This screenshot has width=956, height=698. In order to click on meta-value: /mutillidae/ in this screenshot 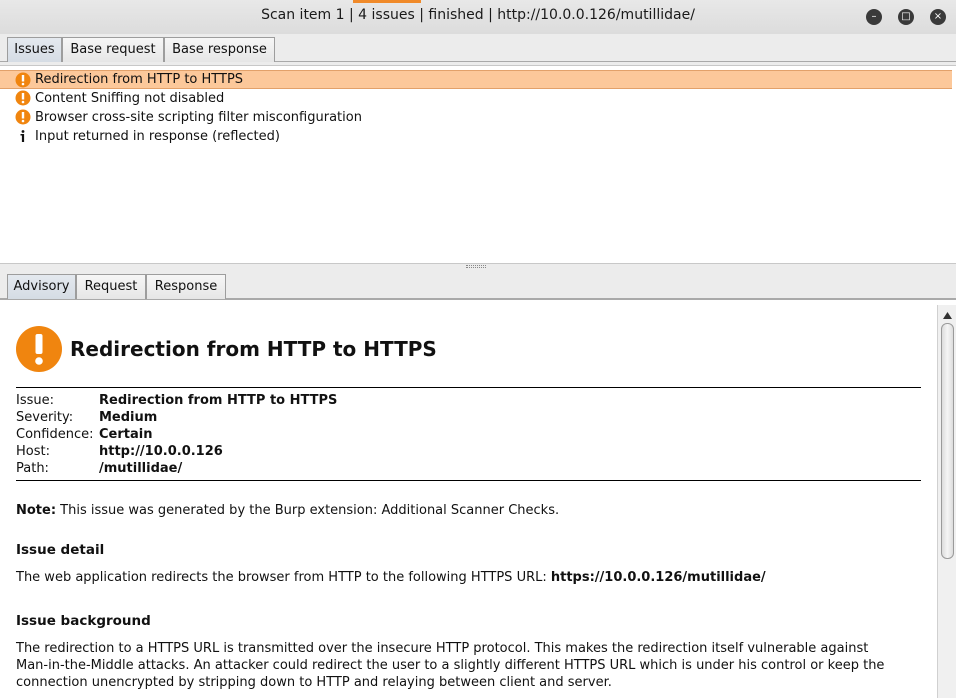, I will do `click(141, 468)`.